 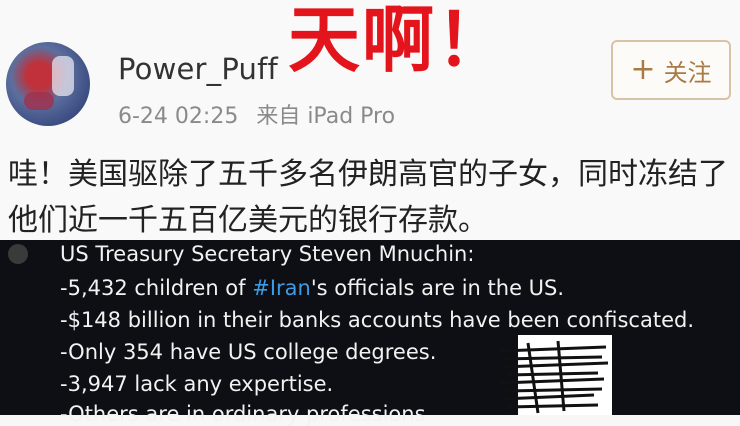 I want to click on overlay-exclamation: 天啊！, so click(x=399, y=41).